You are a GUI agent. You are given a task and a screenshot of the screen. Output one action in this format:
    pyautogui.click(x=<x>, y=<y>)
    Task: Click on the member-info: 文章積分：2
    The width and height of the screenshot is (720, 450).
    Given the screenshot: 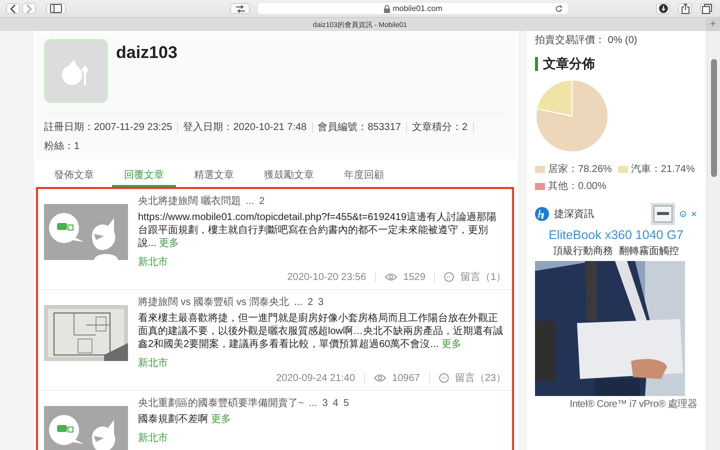 What is the action you would take?
    pyautogui.click(x=440, y=127)
    